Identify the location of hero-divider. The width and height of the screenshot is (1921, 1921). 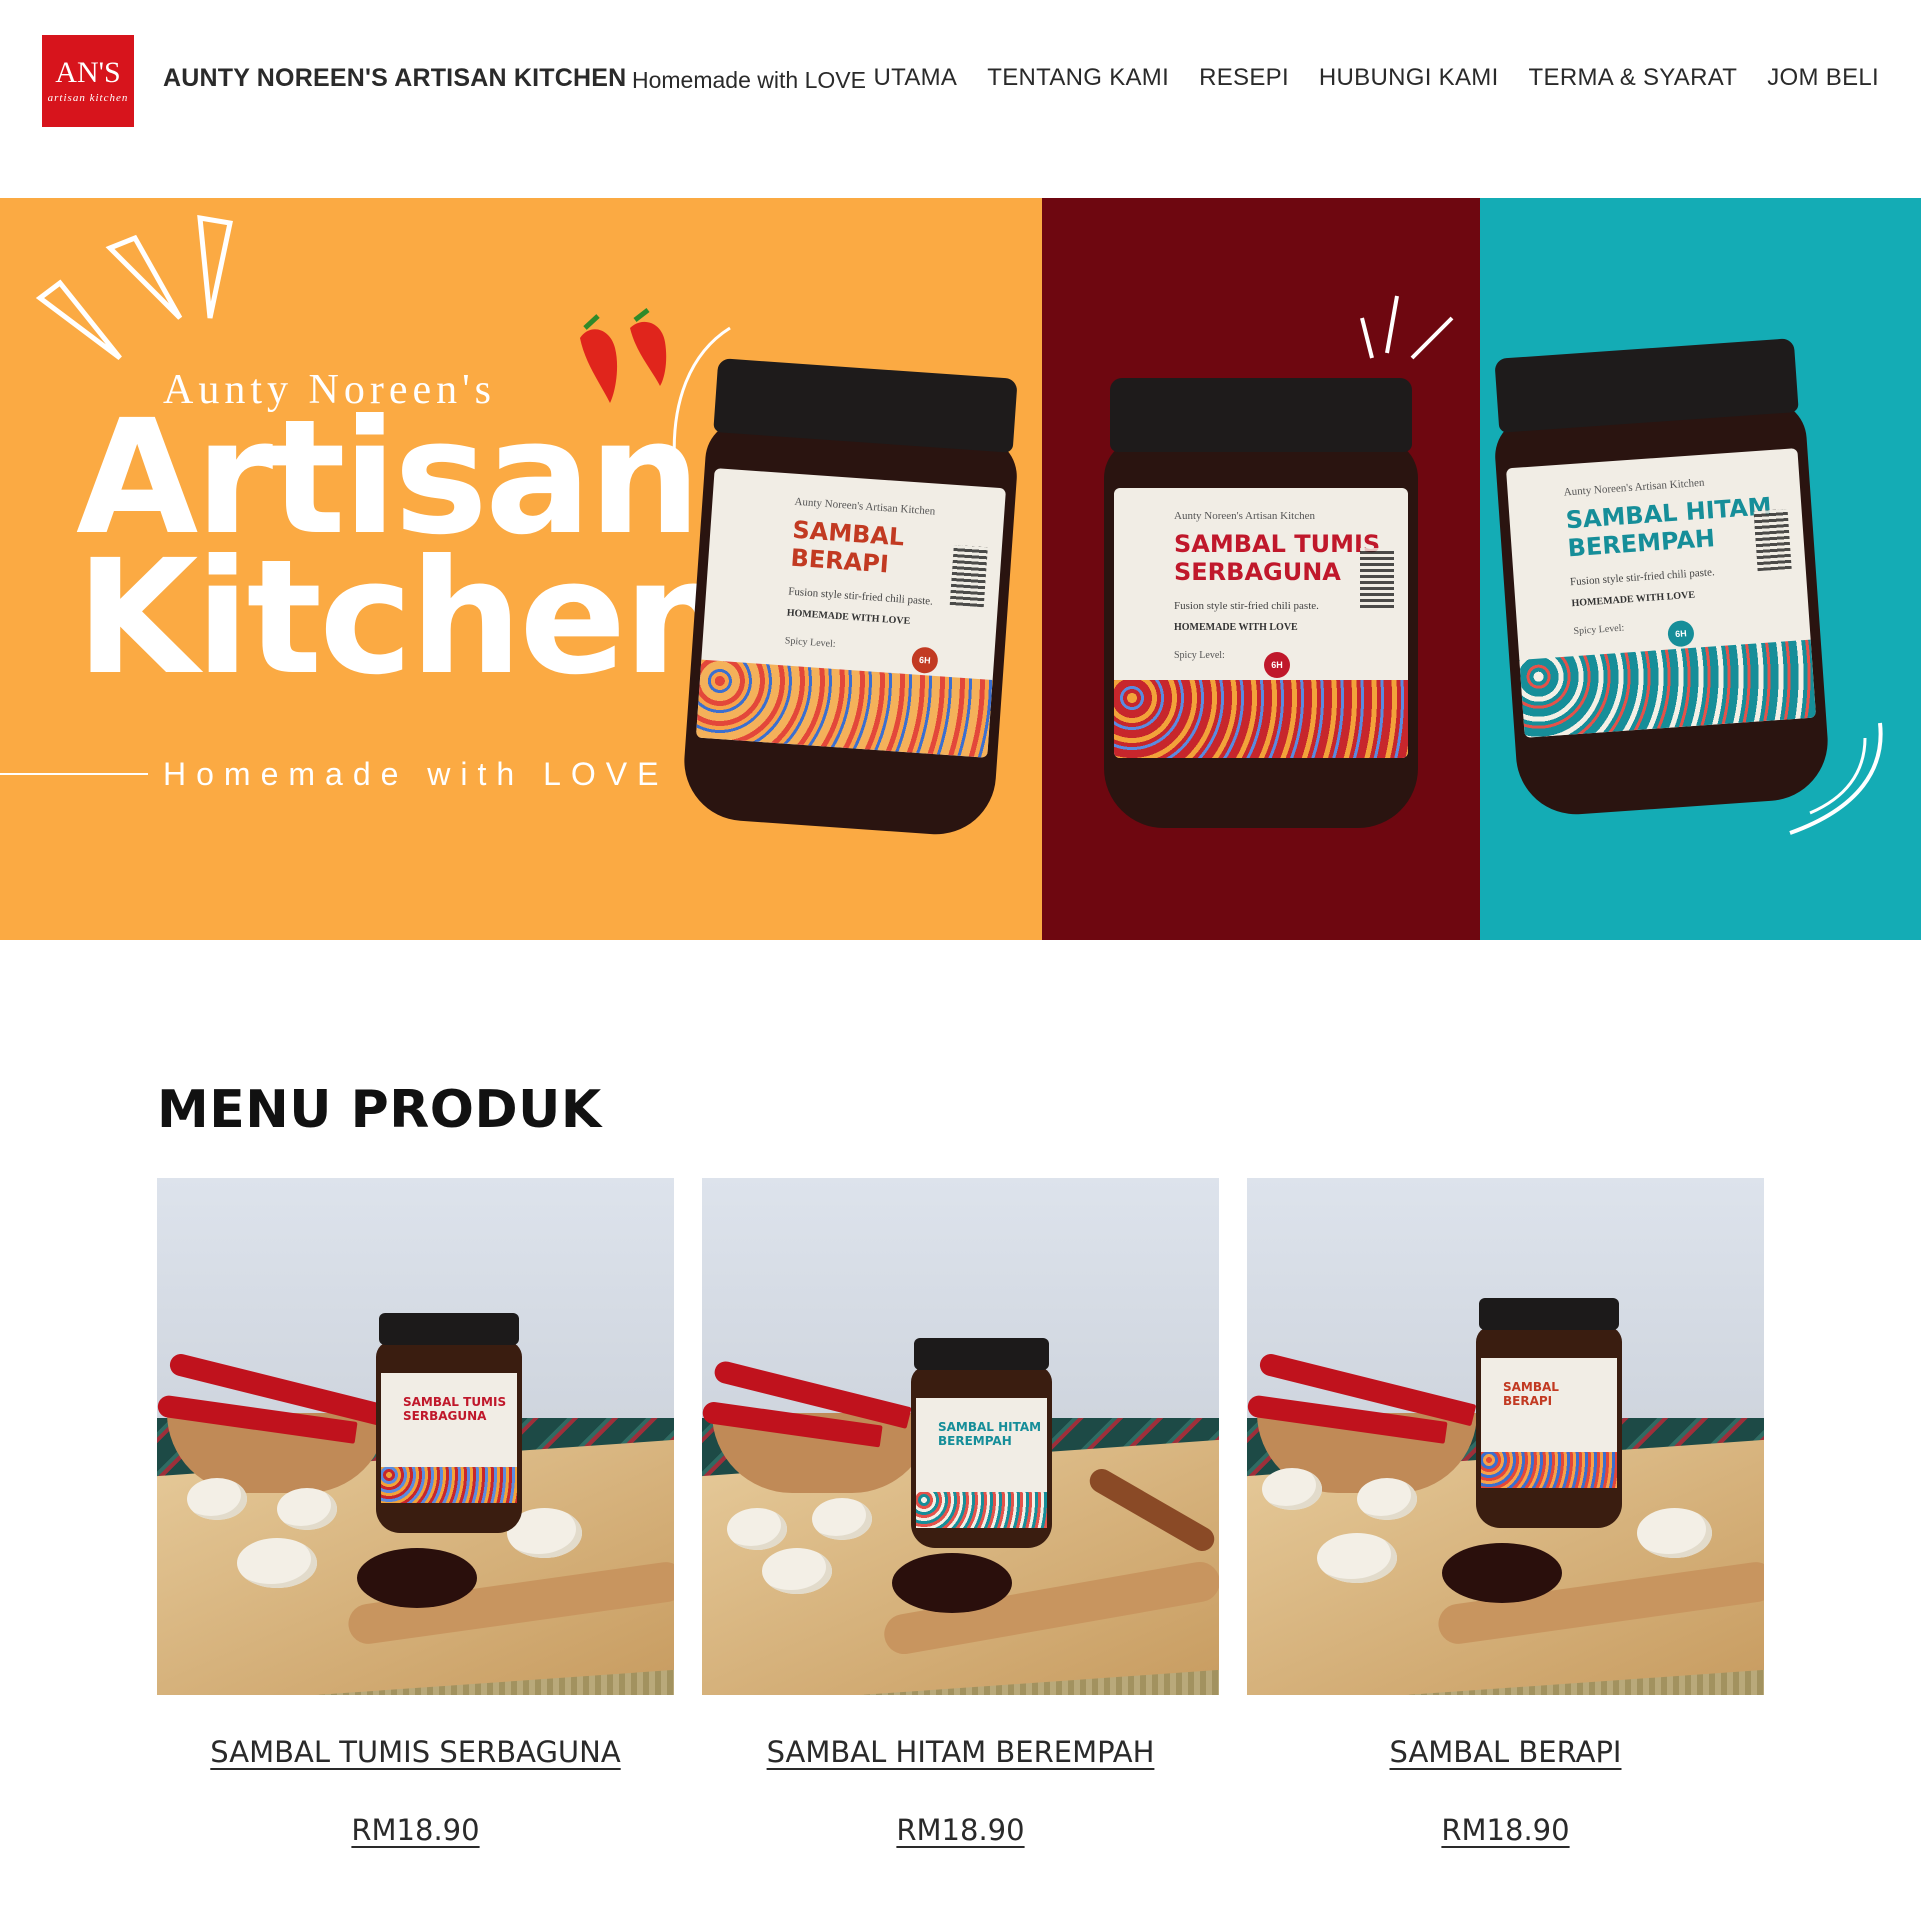
(74, 774).